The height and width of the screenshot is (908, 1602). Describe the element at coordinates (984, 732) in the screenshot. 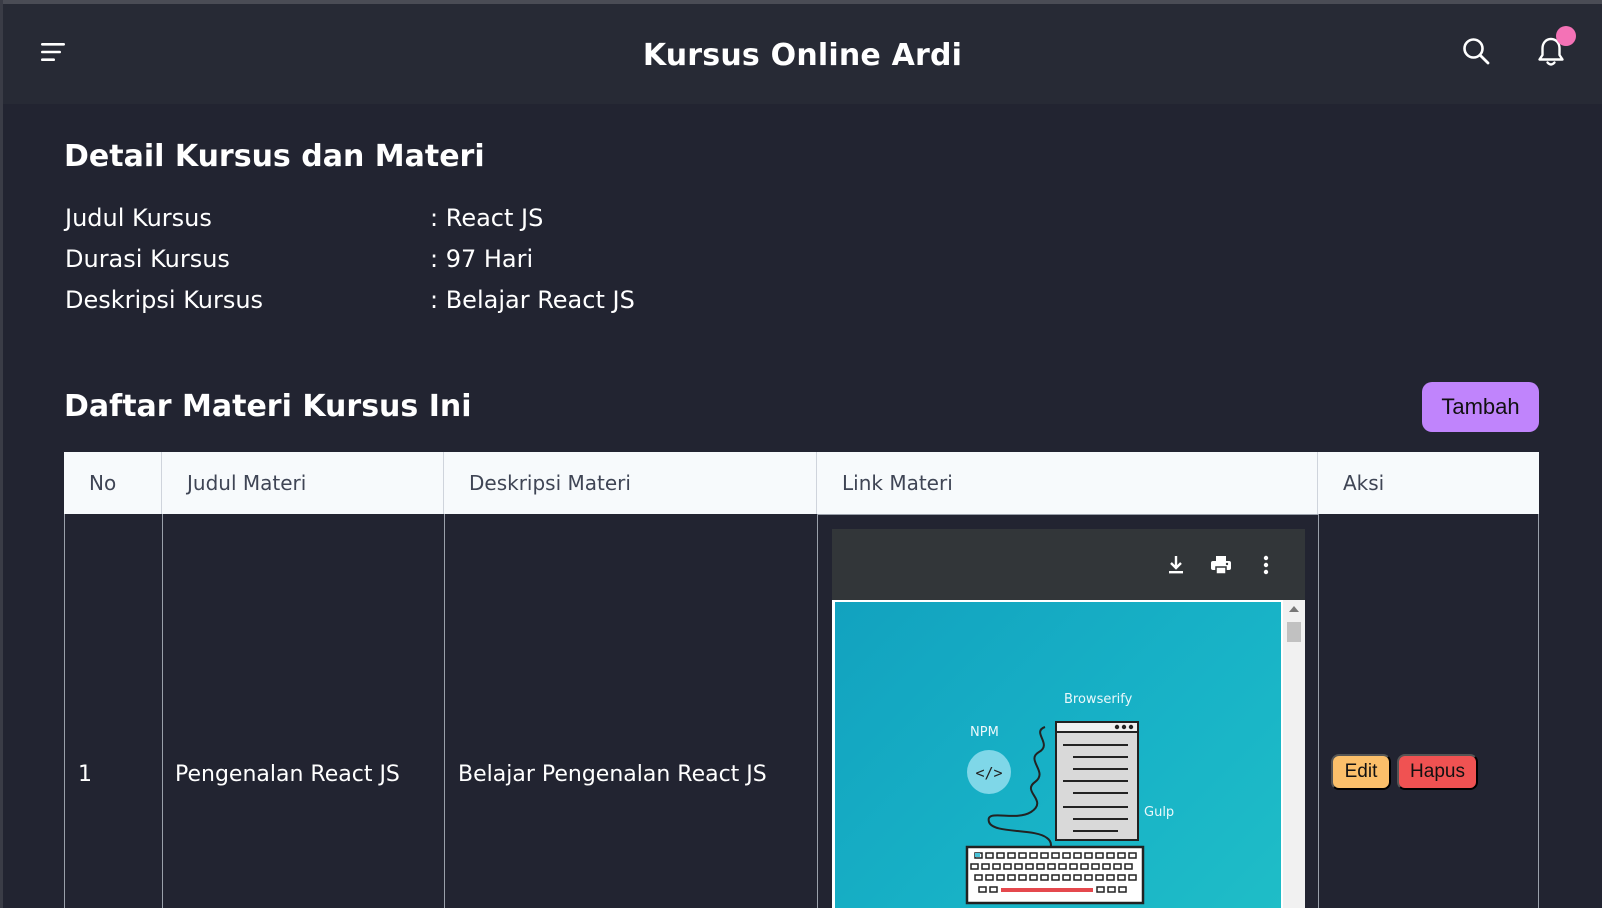

I see `label-npm: NPM` at that location.